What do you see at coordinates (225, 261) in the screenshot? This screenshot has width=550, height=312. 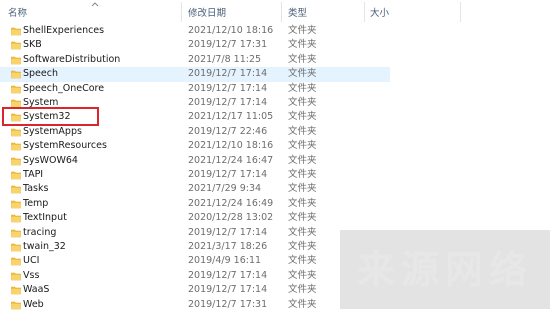 I see `file-date: 2019/4/9 16:11` at bounding box center [225, 261].